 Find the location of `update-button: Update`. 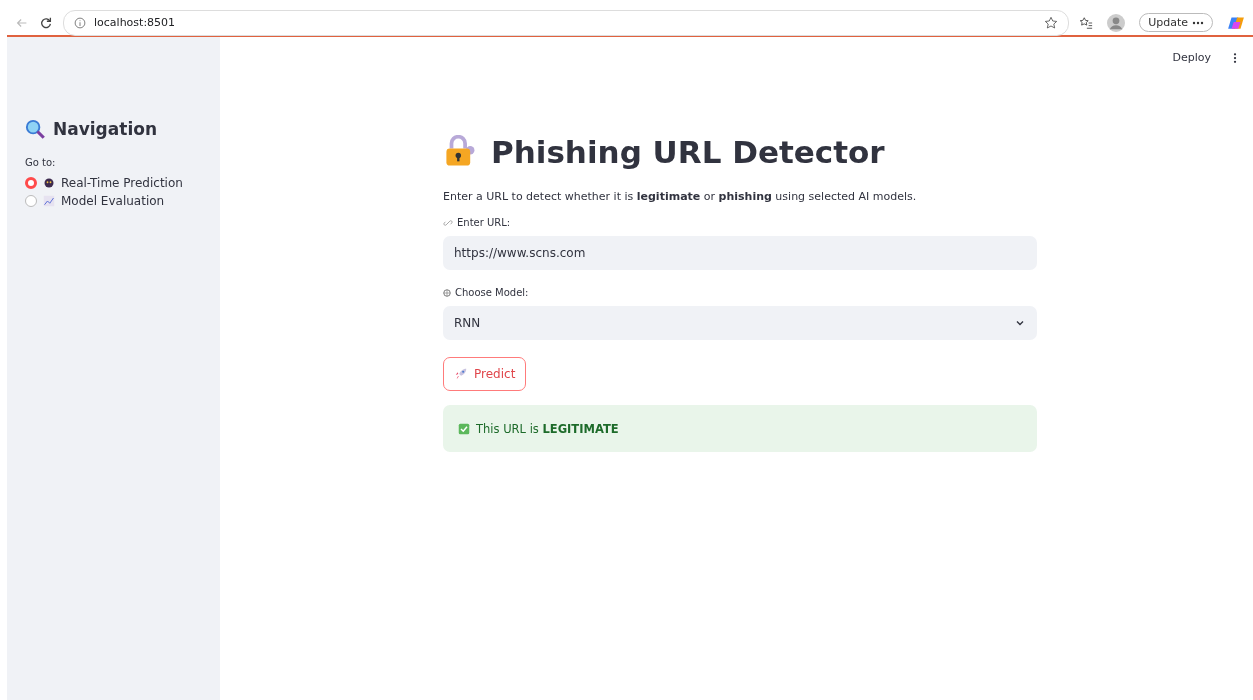

update-button: Update is located at coordinates (1176, 22).